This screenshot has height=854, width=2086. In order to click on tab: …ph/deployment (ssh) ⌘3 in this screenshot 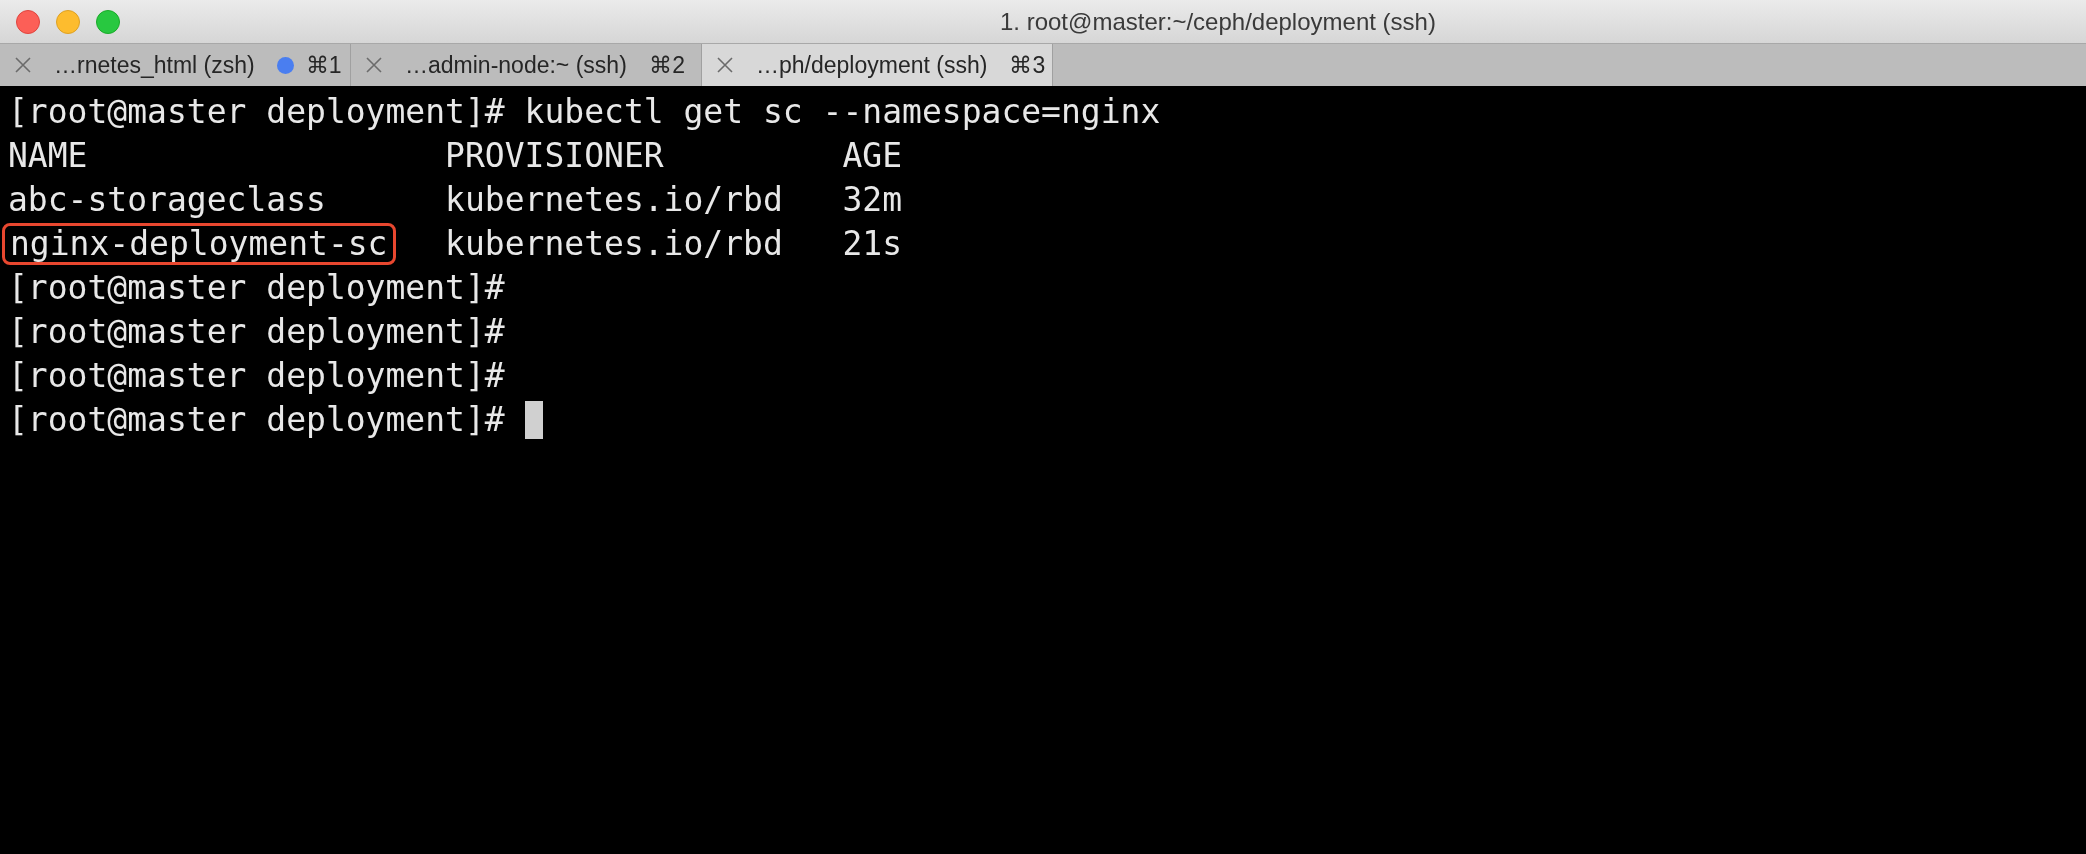, I will do `click(877, 65)`.